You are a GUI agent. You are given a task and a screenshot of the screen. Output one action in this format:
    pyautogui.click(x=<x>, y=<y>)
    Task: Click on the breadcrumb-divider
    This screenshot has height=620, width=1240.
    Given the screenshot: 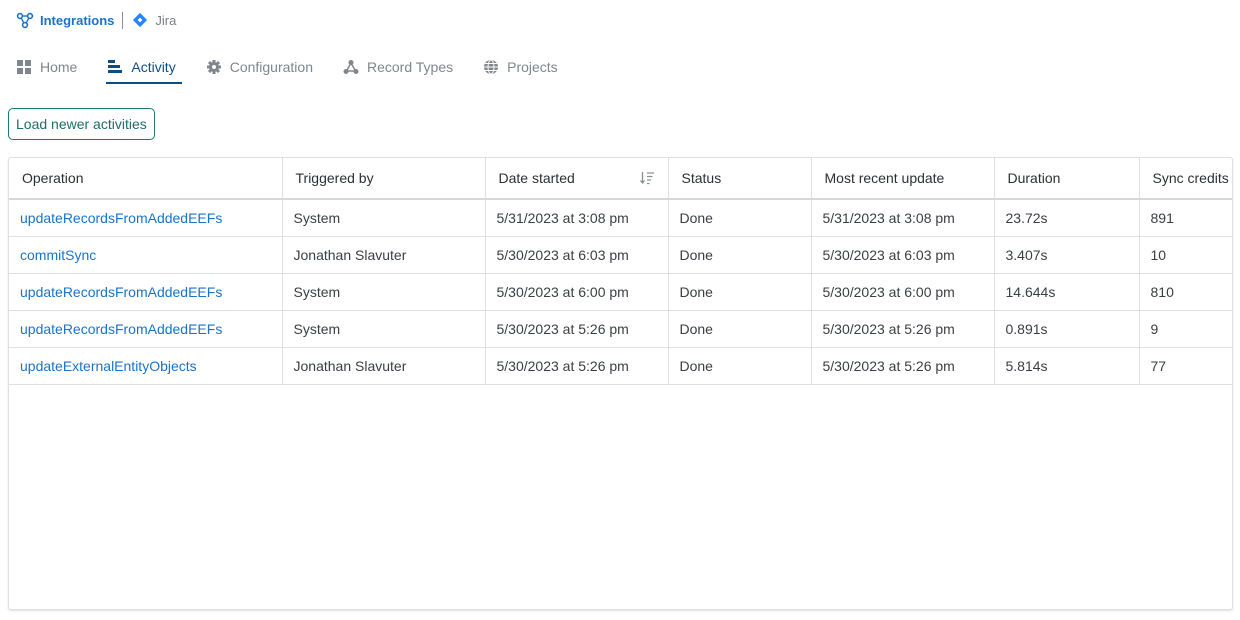 What is the action you would take?
    pyautogui.click(x=123, y=20)
    